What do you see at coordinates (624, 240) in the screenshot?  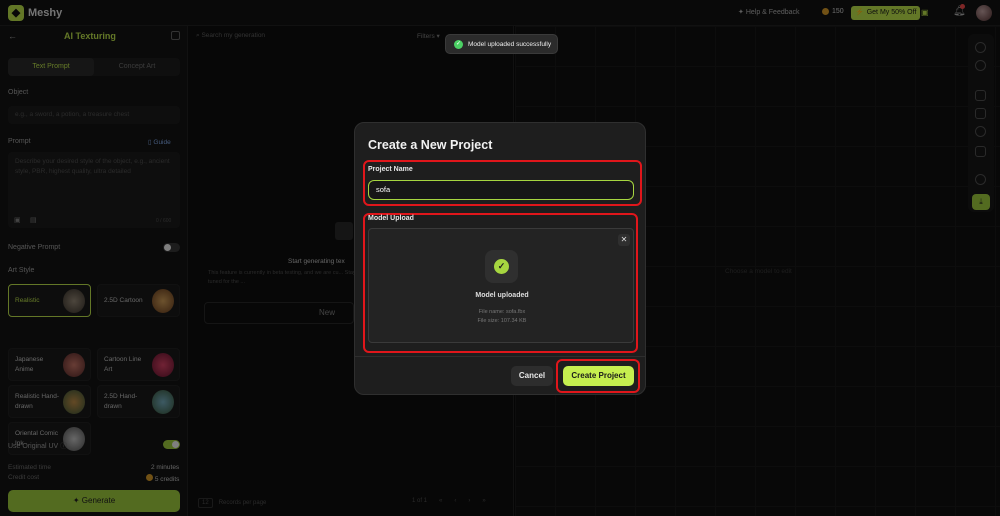 I see `close-icon: ✕` at bounding box center [624, 240].